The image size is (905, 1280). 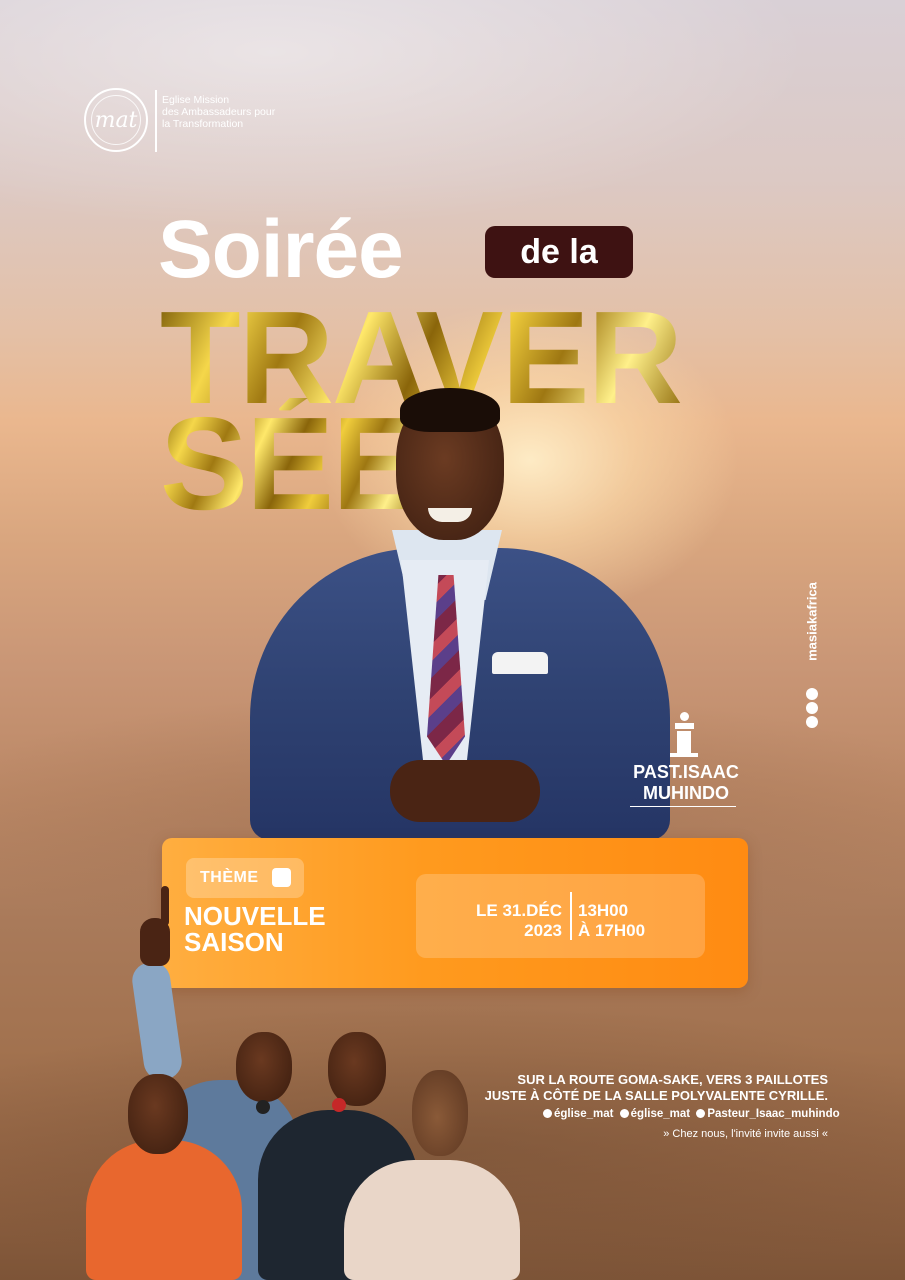 What do you see at coordinates (684, 736) in the screenshot?
I see `pulpit-icon` at bounding box center [684, 736].